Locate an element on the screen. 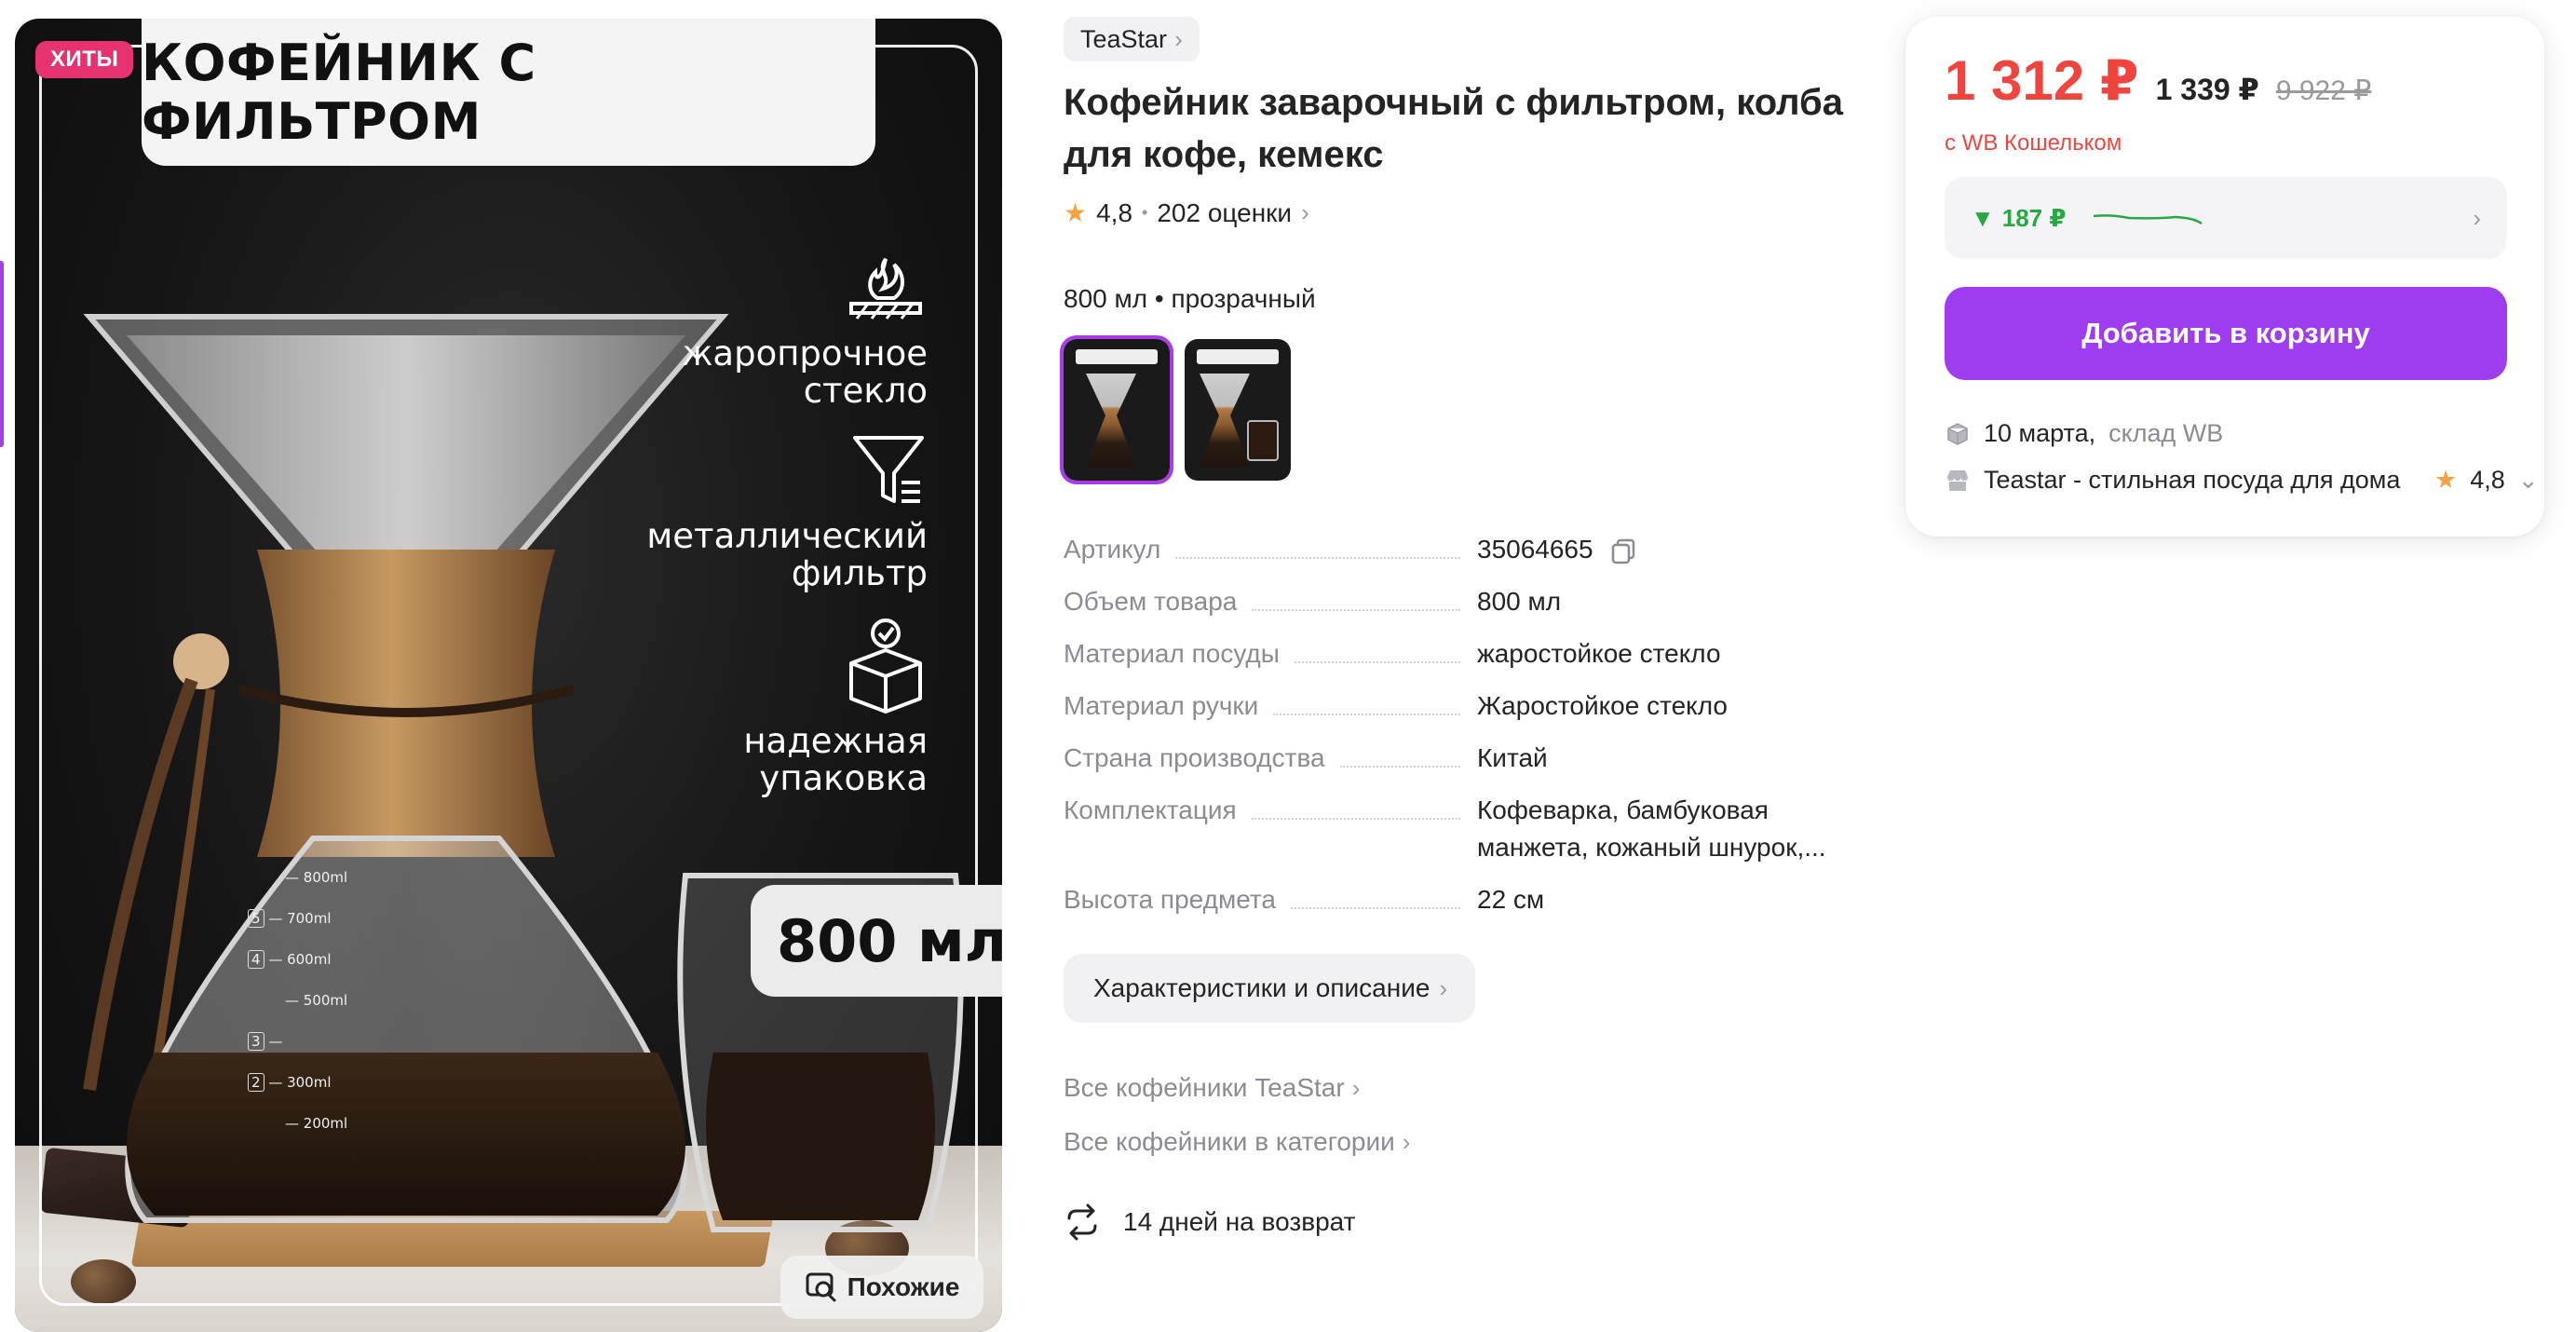  spec-label: Страна производства is located at coordinates (1194, 757).